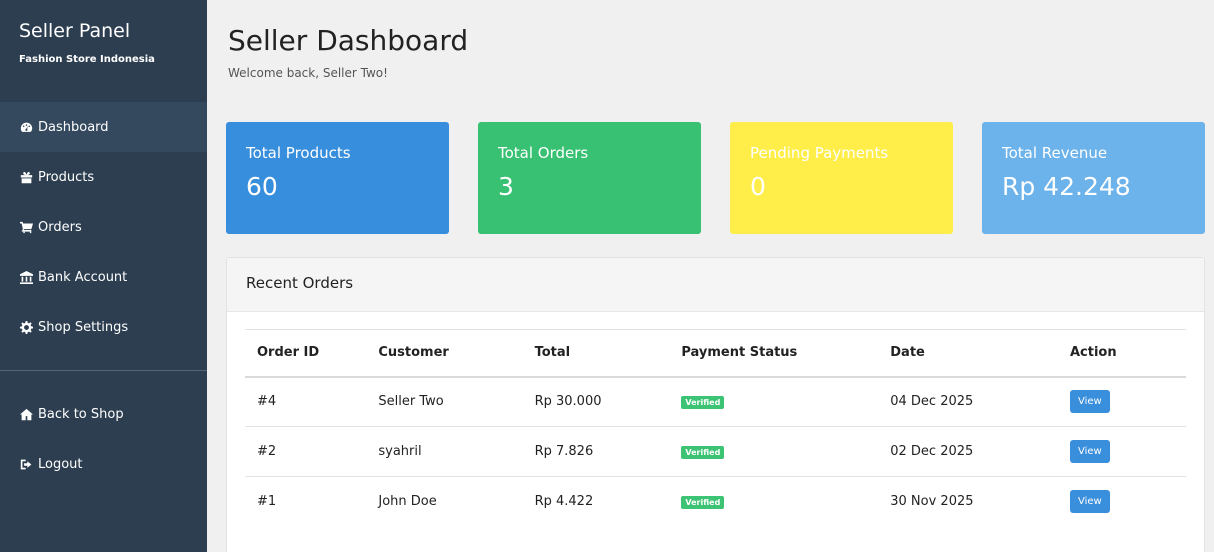  Describe the element at coordinates (348, 40) in the screenshot. I see `page-title: Seller Dashboard` at that location.